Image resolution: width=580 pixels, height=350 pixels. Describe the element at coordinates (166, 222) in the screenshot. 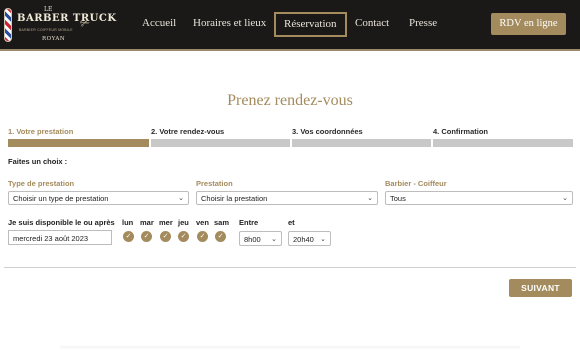

I see `day-label-mer: mer` at that location.